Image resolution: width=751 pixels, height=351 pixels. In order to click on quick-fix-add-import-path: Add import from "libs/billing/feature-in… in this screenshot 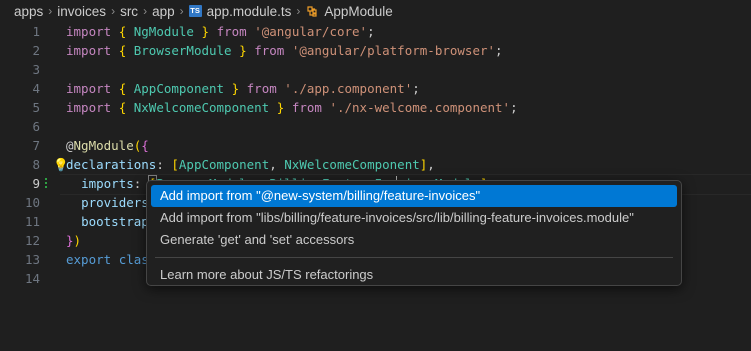, I will do `click(414, 218)`.